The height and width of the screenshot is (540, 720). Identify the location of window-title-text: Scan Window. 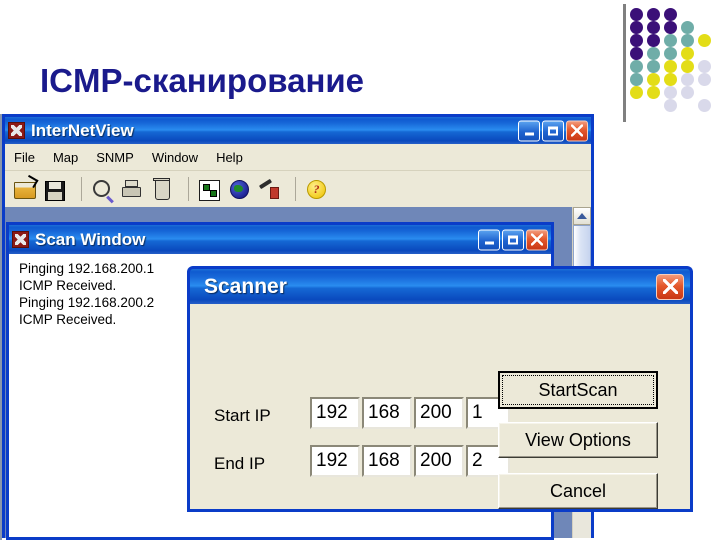
(90, 239).